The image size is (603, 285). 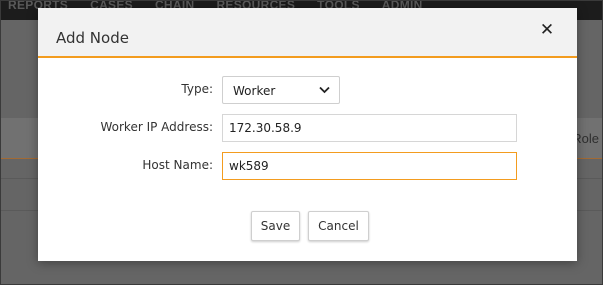 I want to click on close-icon: ✕, so click(x=547, y=30).